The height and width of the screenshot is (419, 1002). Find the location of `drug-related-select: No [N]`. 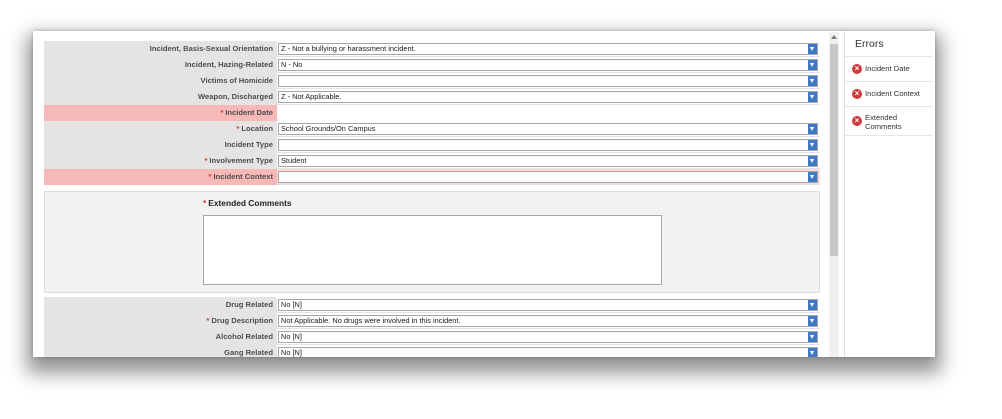

drug-related-select: No [N] is located at coordinates (548, 305).